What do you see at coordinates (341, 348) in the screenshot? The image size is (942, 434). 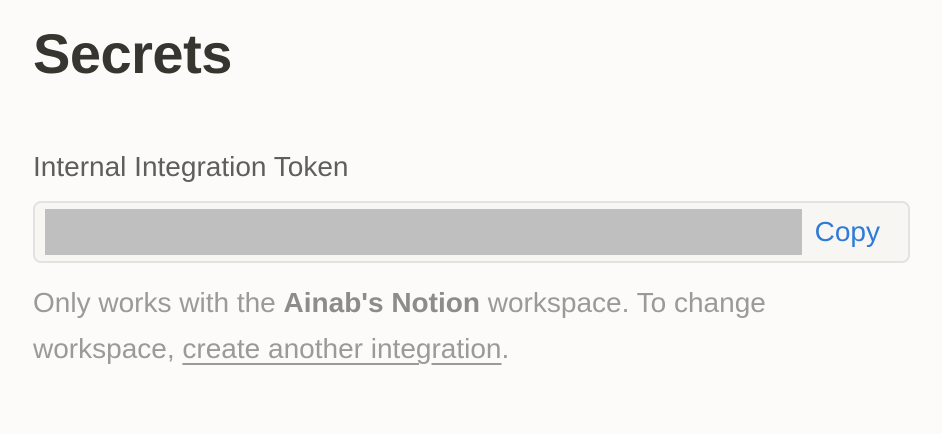 I see `create-integration-link: create another integration` at bounding box center [341, 348].